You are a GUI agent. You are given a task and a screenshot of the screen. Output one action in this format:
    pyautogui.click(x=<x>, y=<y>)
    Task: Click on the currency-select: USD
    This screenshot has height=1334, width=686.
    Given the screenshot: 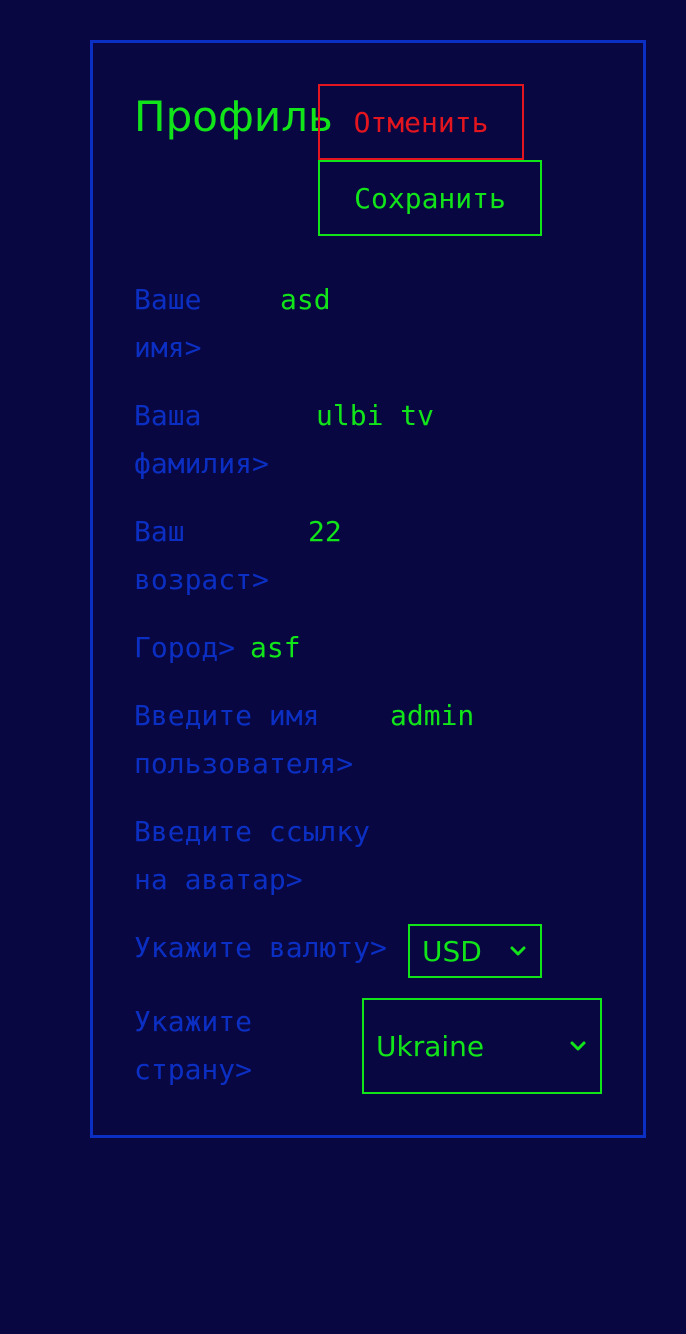 What is the action you would take?
    pyautogui.click(x=475, y=951)
    